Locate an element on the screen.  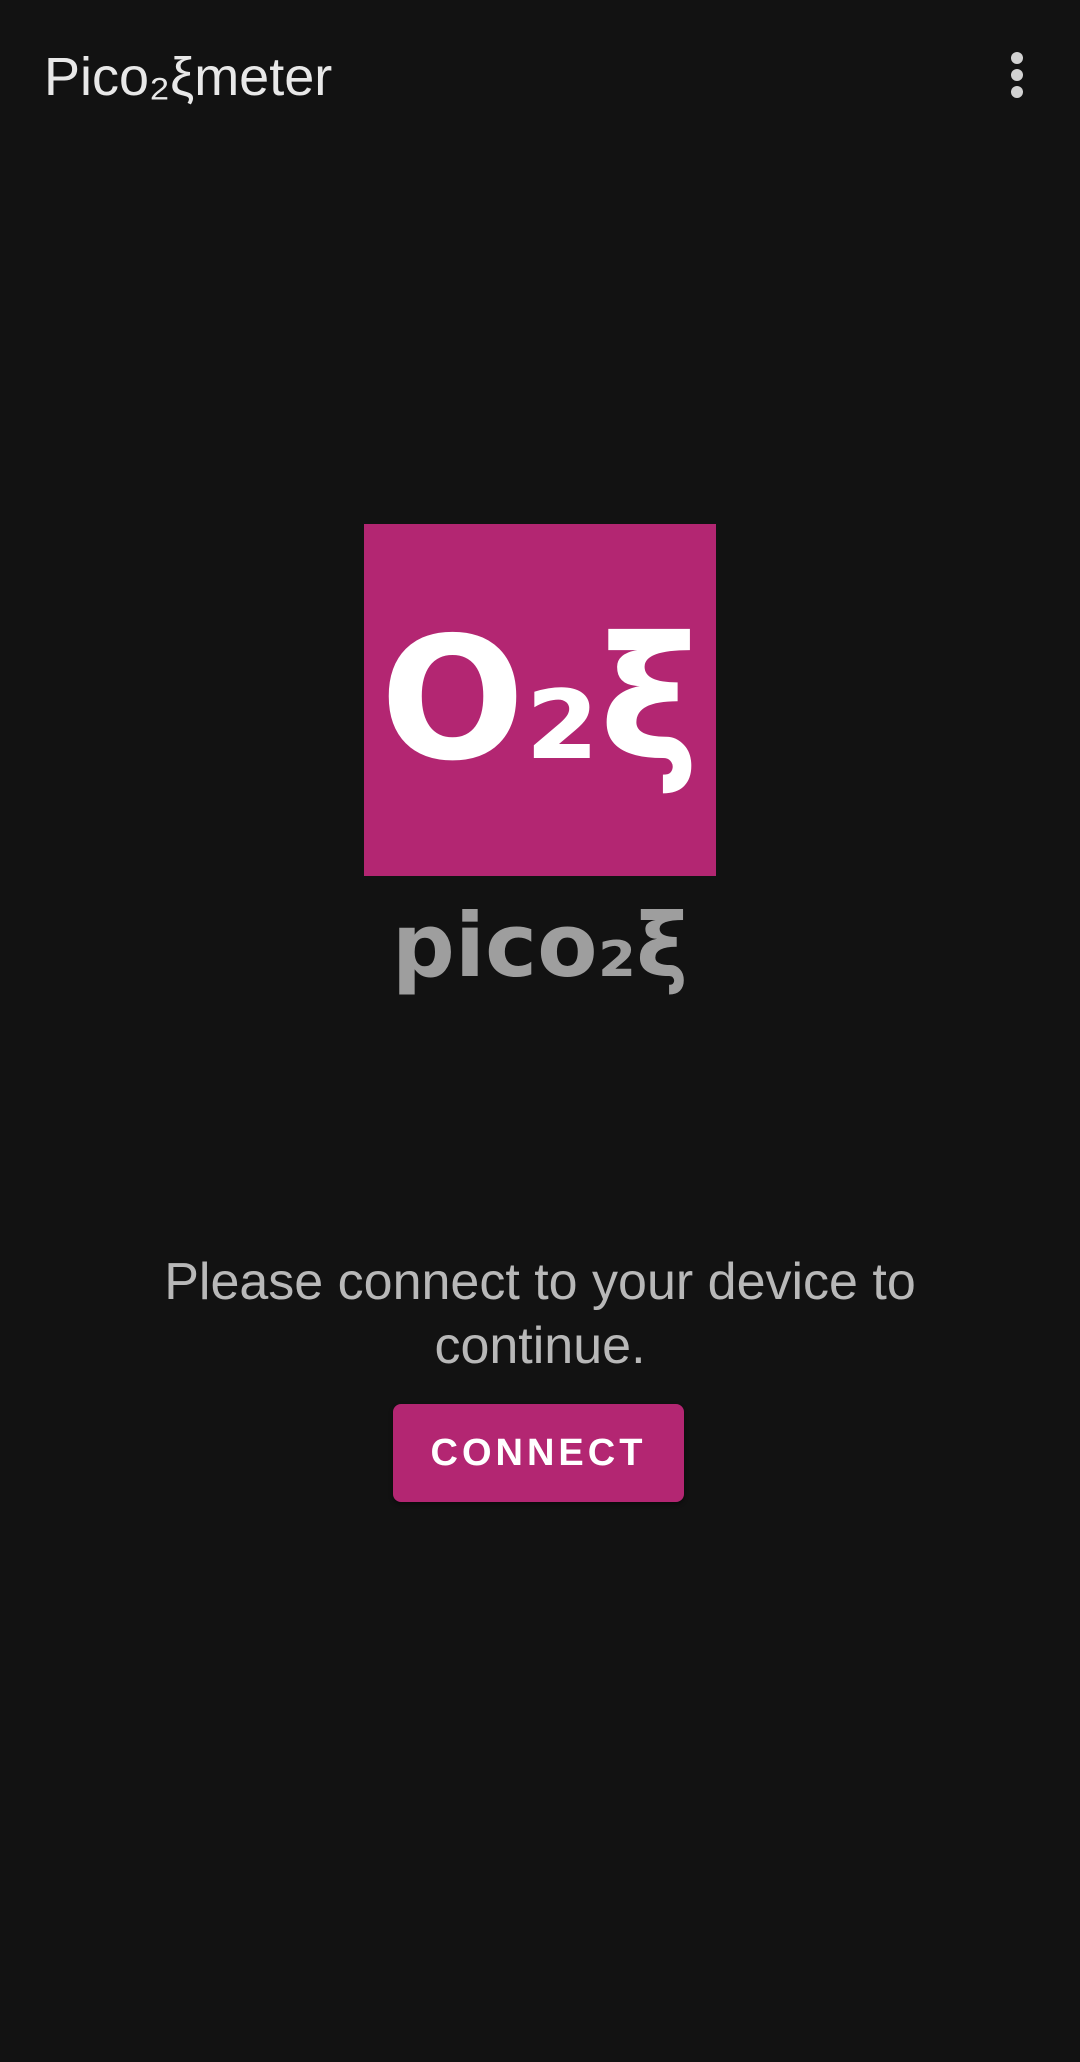
logo-text: O₂ξ is located at coordinates (540, 700).